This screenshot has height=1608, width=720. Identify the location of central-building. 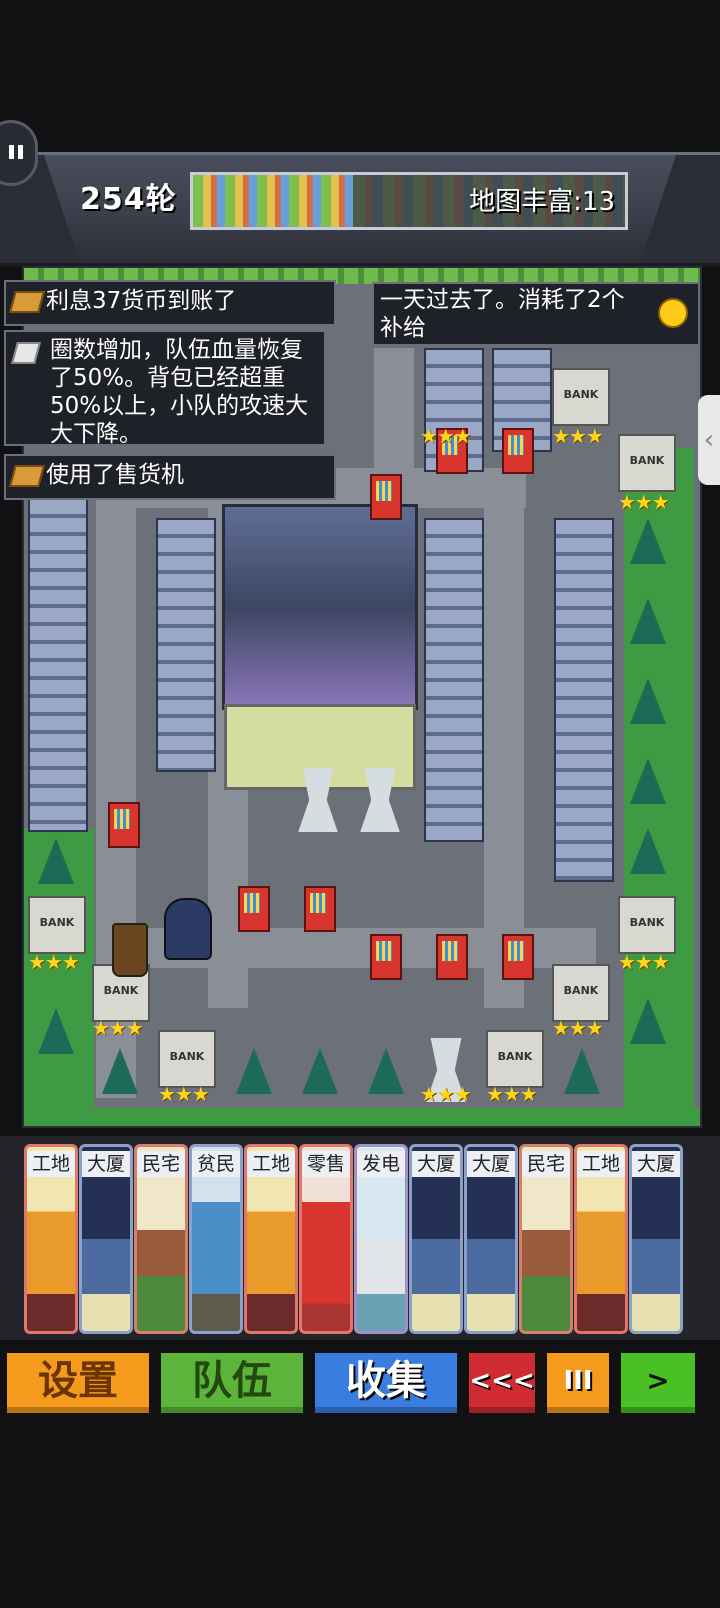
(320, 607).